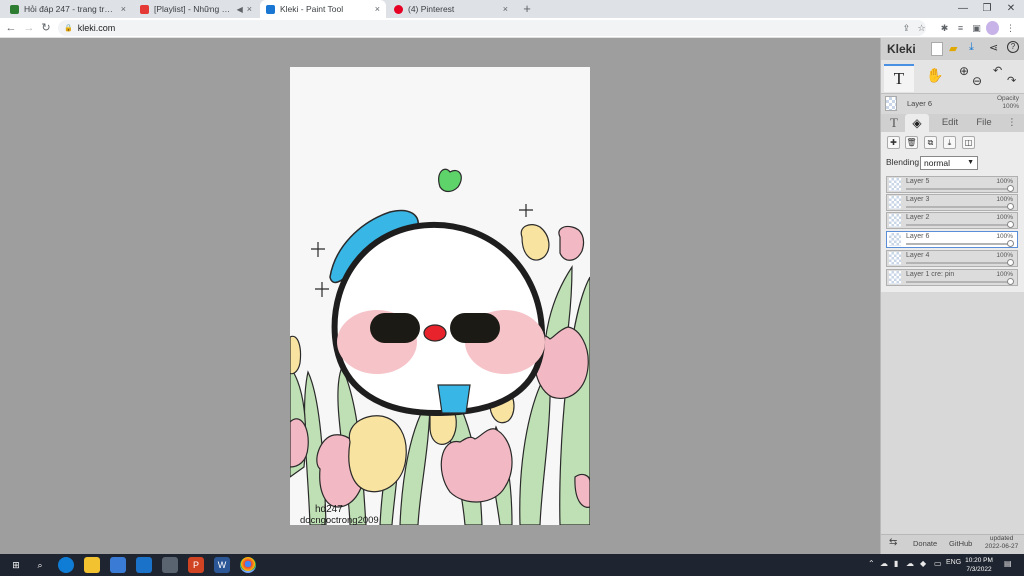 This screenshot has width=1024, height=576. I want to click on tab-edit: Edit, so click(950, 123).